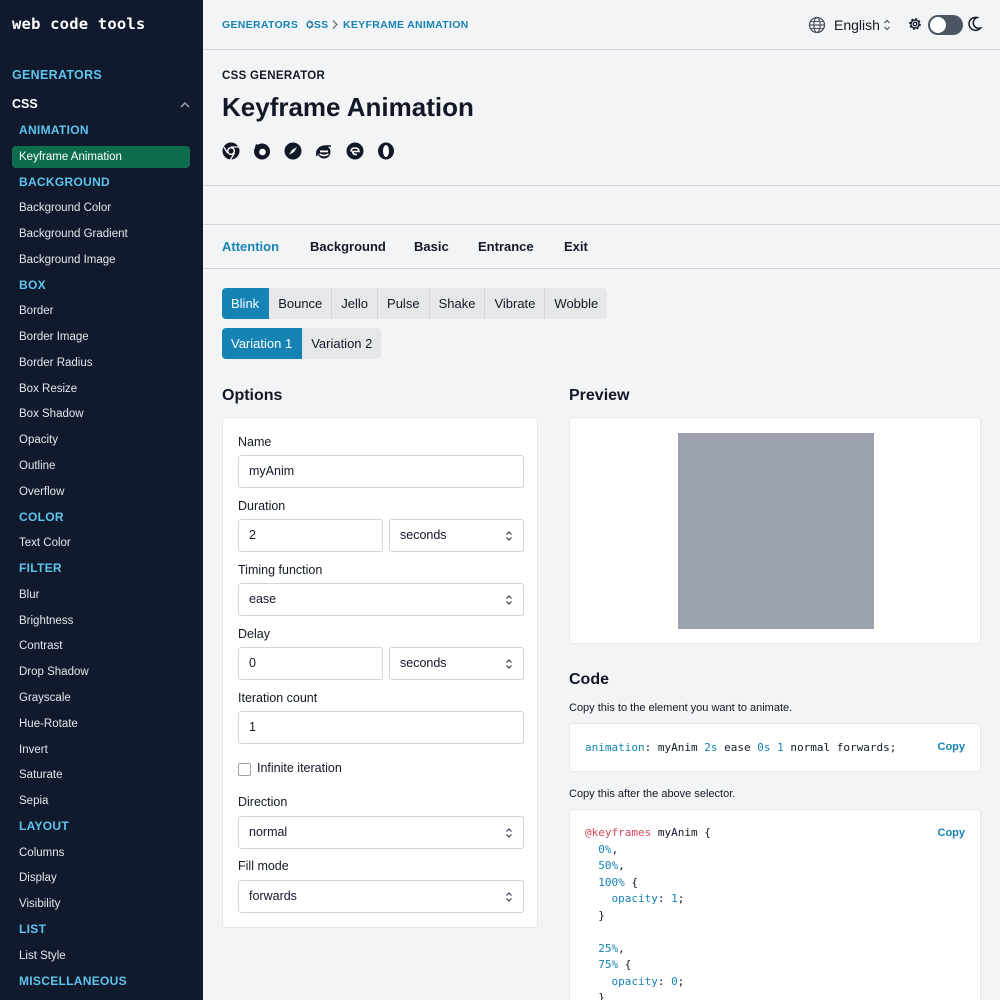  What do you see at coordinates (611, 882) in the screenshot?
I see `code-stop-100: 100%` at bounding box center [611, 882].